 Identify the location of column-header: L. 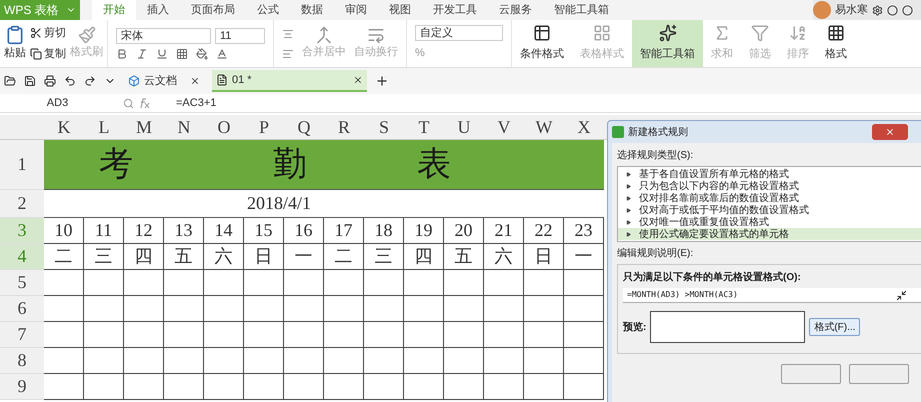
(104, 127).